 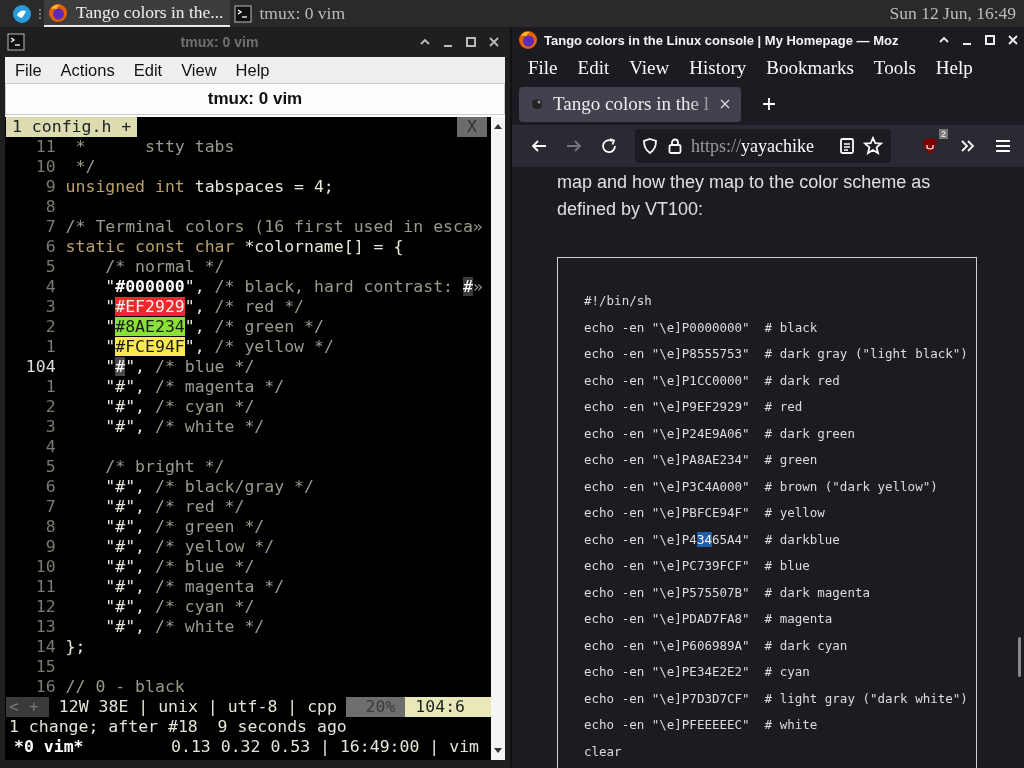 I want to click on line-number: 1, so click(x=50, y=347).